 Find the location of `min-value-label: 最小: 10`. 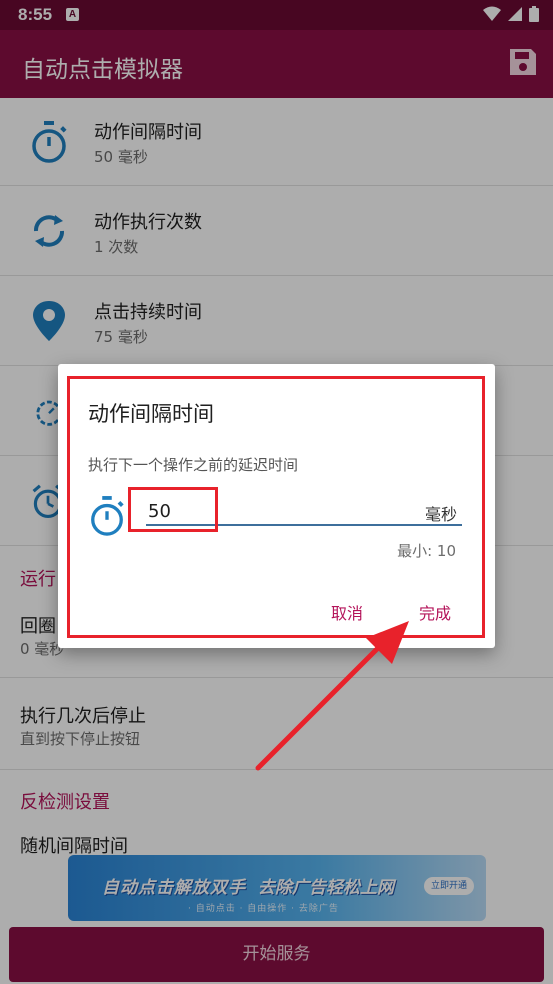

min-value-label: 最小: 10 is located at coordinates (426, 551).